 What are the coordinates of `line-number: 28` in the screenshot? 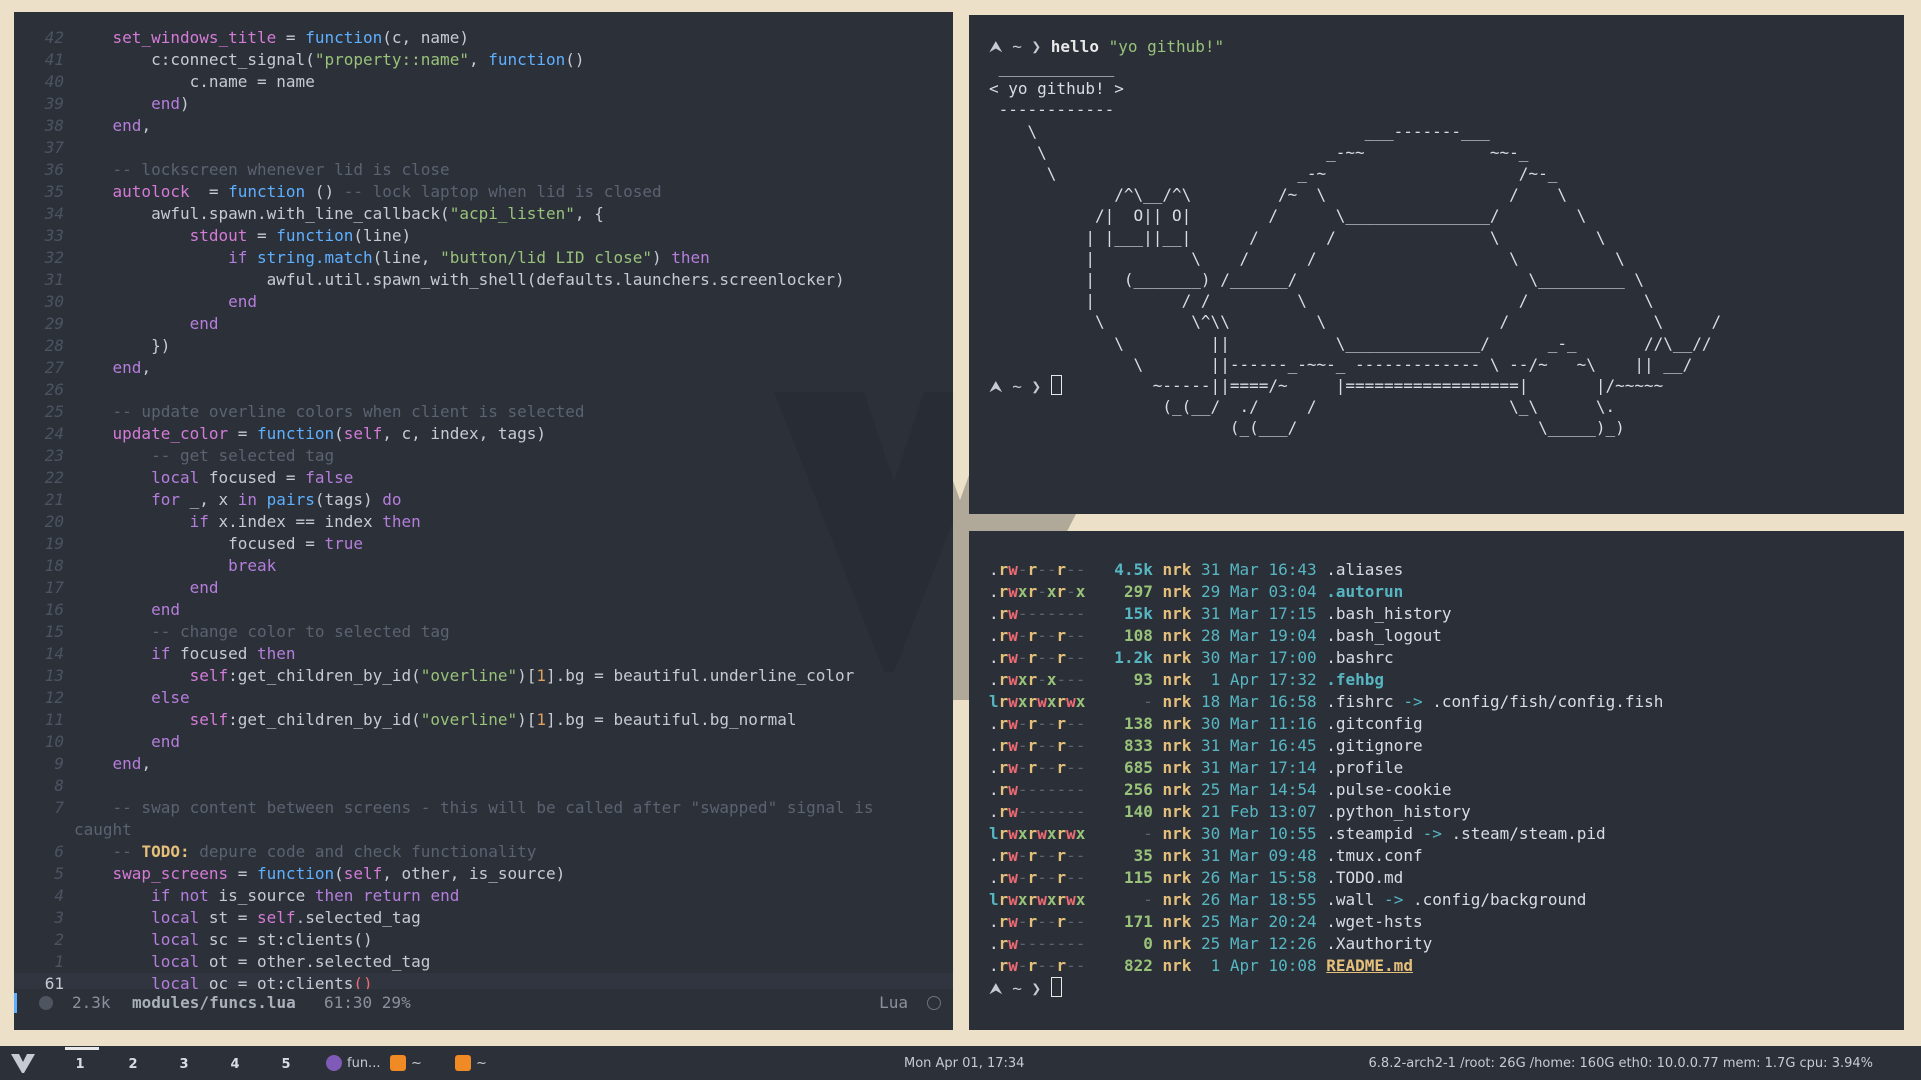 It's located at (54, 345).